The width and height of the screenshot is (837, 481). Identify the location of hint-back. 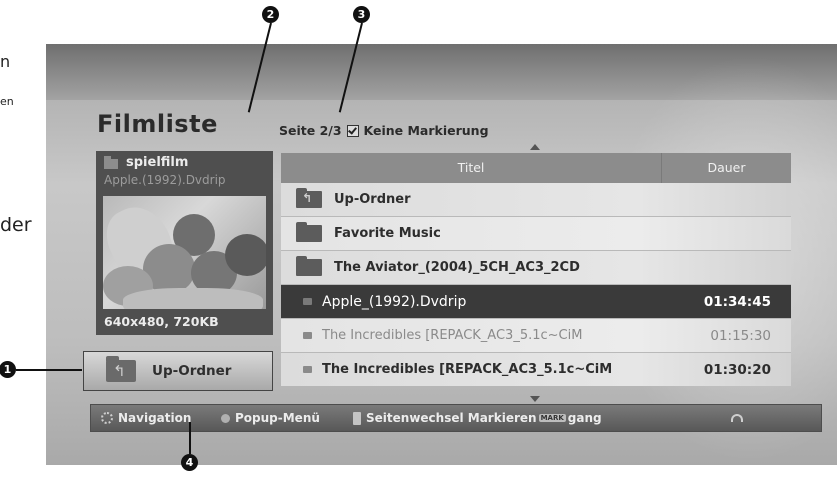
(737, 418).